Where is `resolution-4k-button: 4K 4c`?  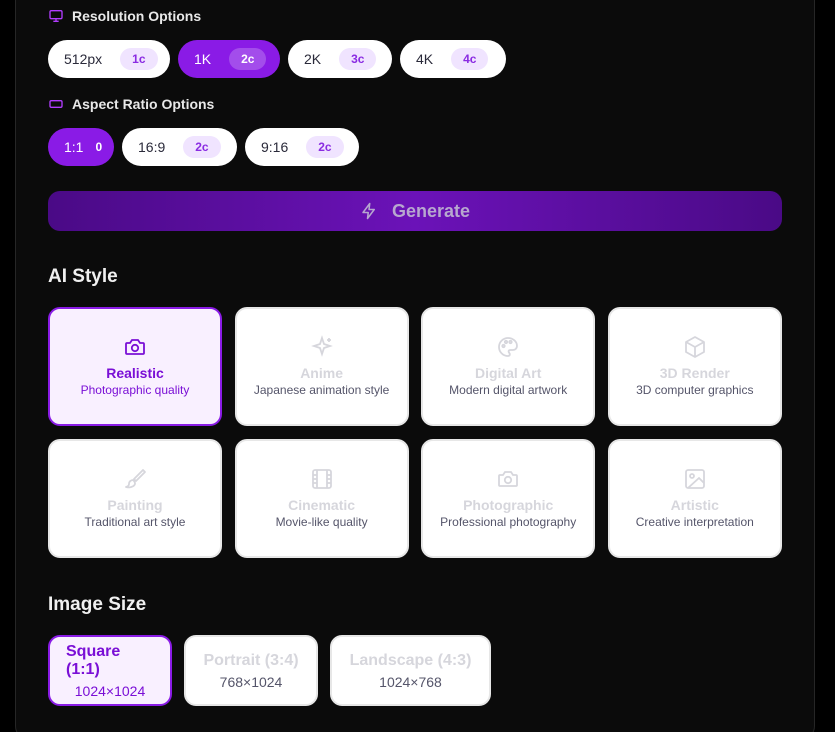
resolution-4k-button: 4K 4c is located at coordinates (453, 59).